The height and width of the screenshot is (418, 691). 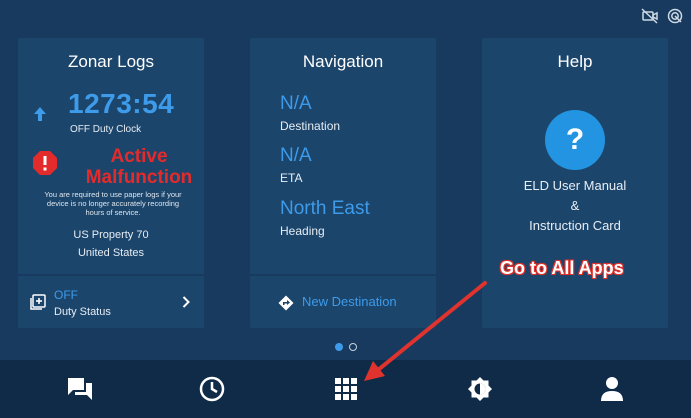 I want to click on arrow-up-icon, so click(x=40, y=114).